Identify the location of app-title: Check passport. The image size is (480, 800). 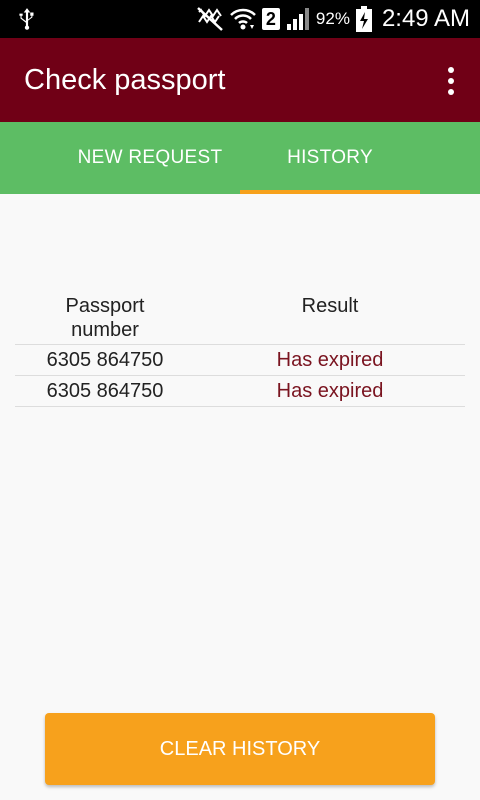
(125, 80).